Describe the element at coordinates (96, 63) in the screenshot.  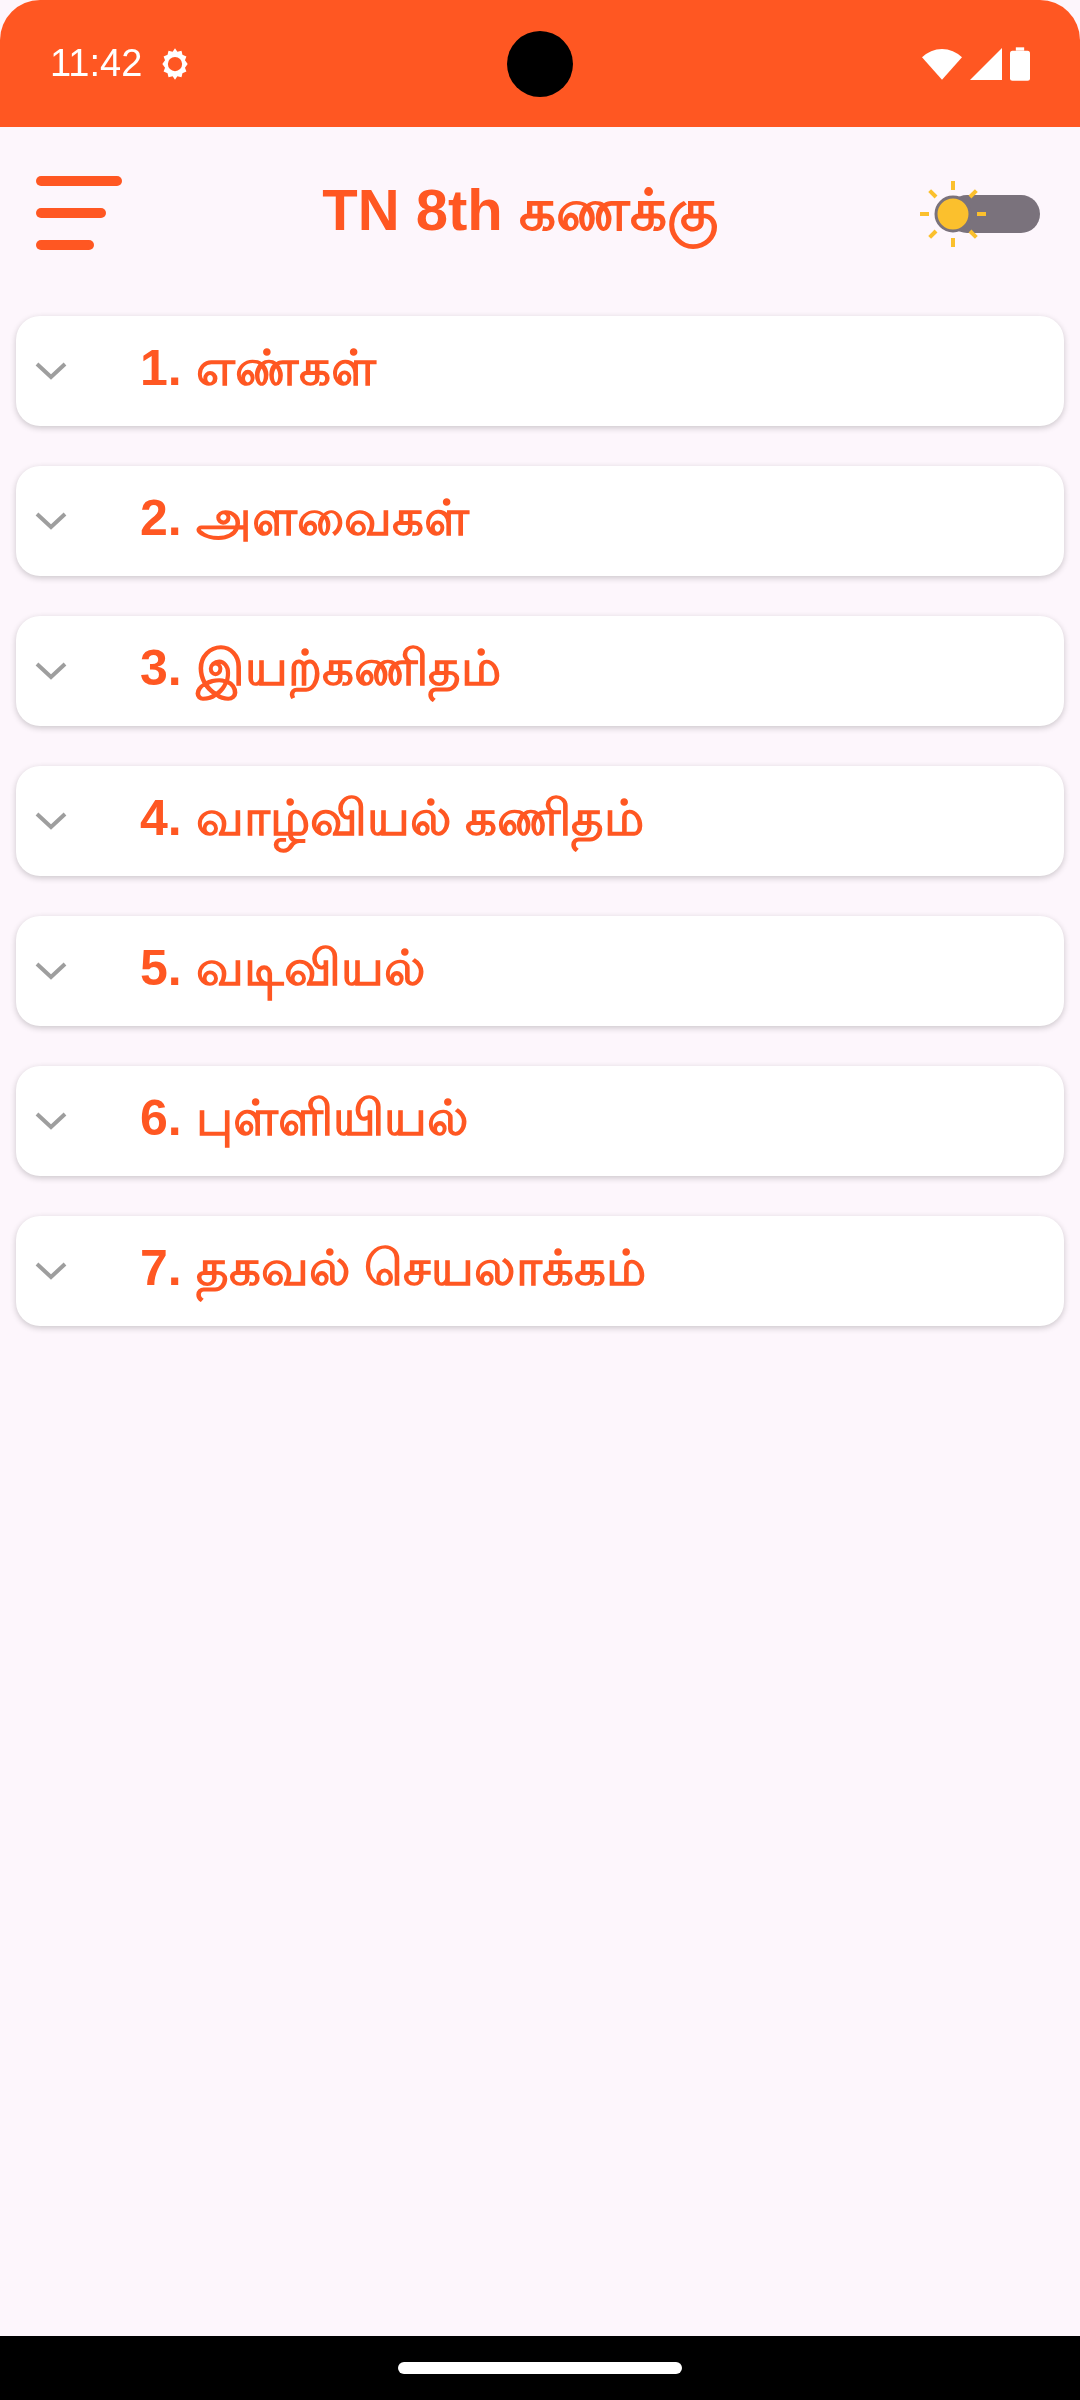
I see `status-time: 11:42` at that location.